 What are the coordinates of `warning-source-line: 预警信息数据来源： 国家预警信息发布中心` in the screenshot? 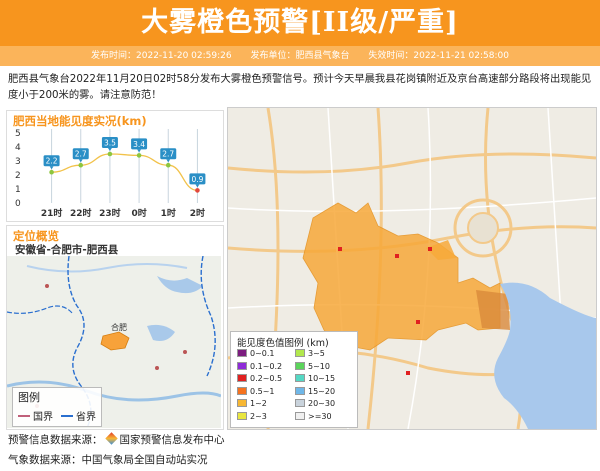 It's located at (116, 439).